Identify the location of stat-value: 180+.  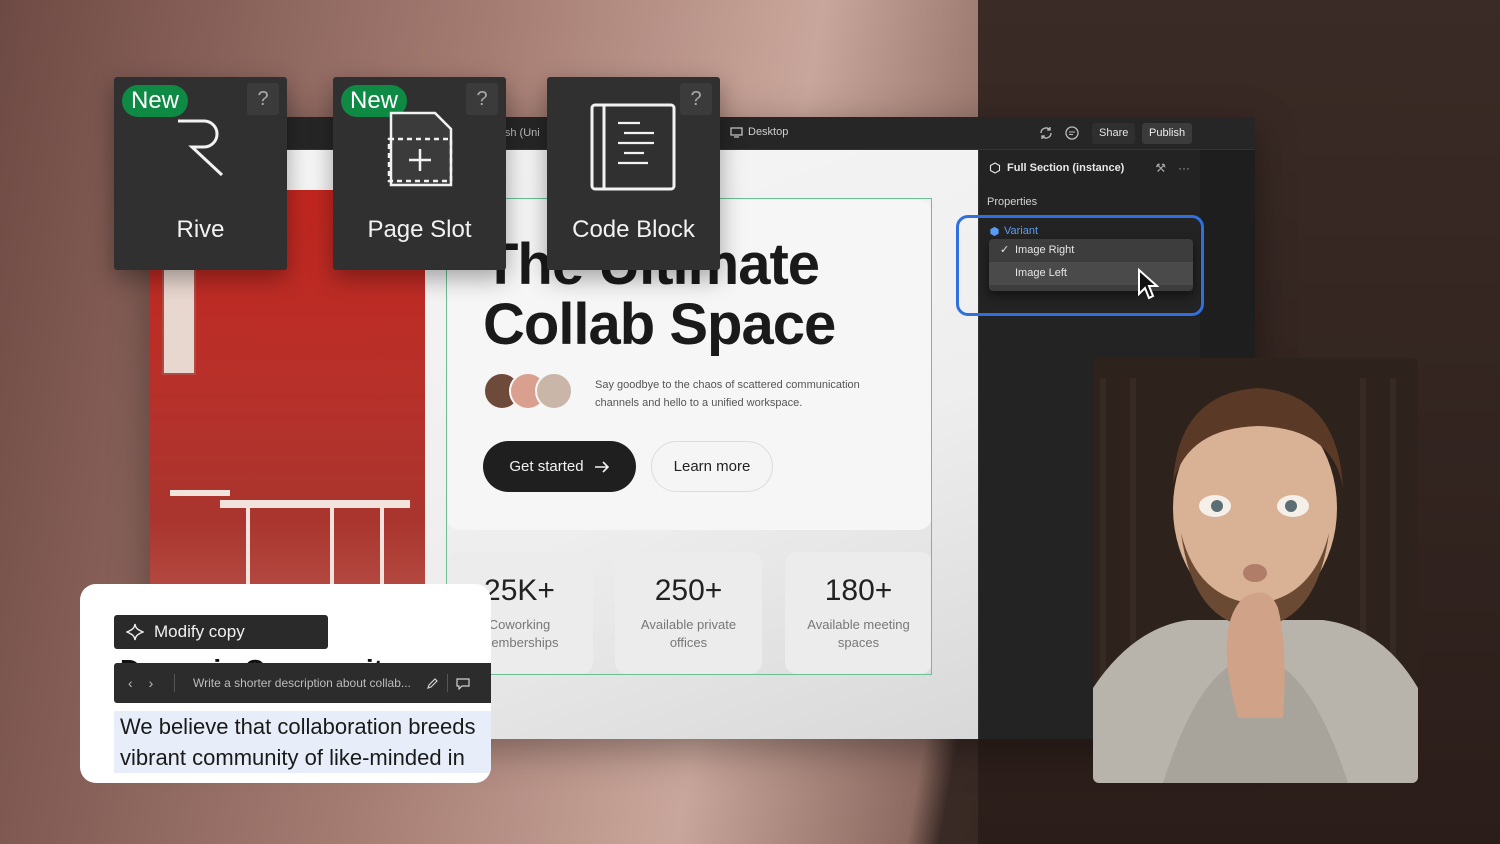
(858, 590).